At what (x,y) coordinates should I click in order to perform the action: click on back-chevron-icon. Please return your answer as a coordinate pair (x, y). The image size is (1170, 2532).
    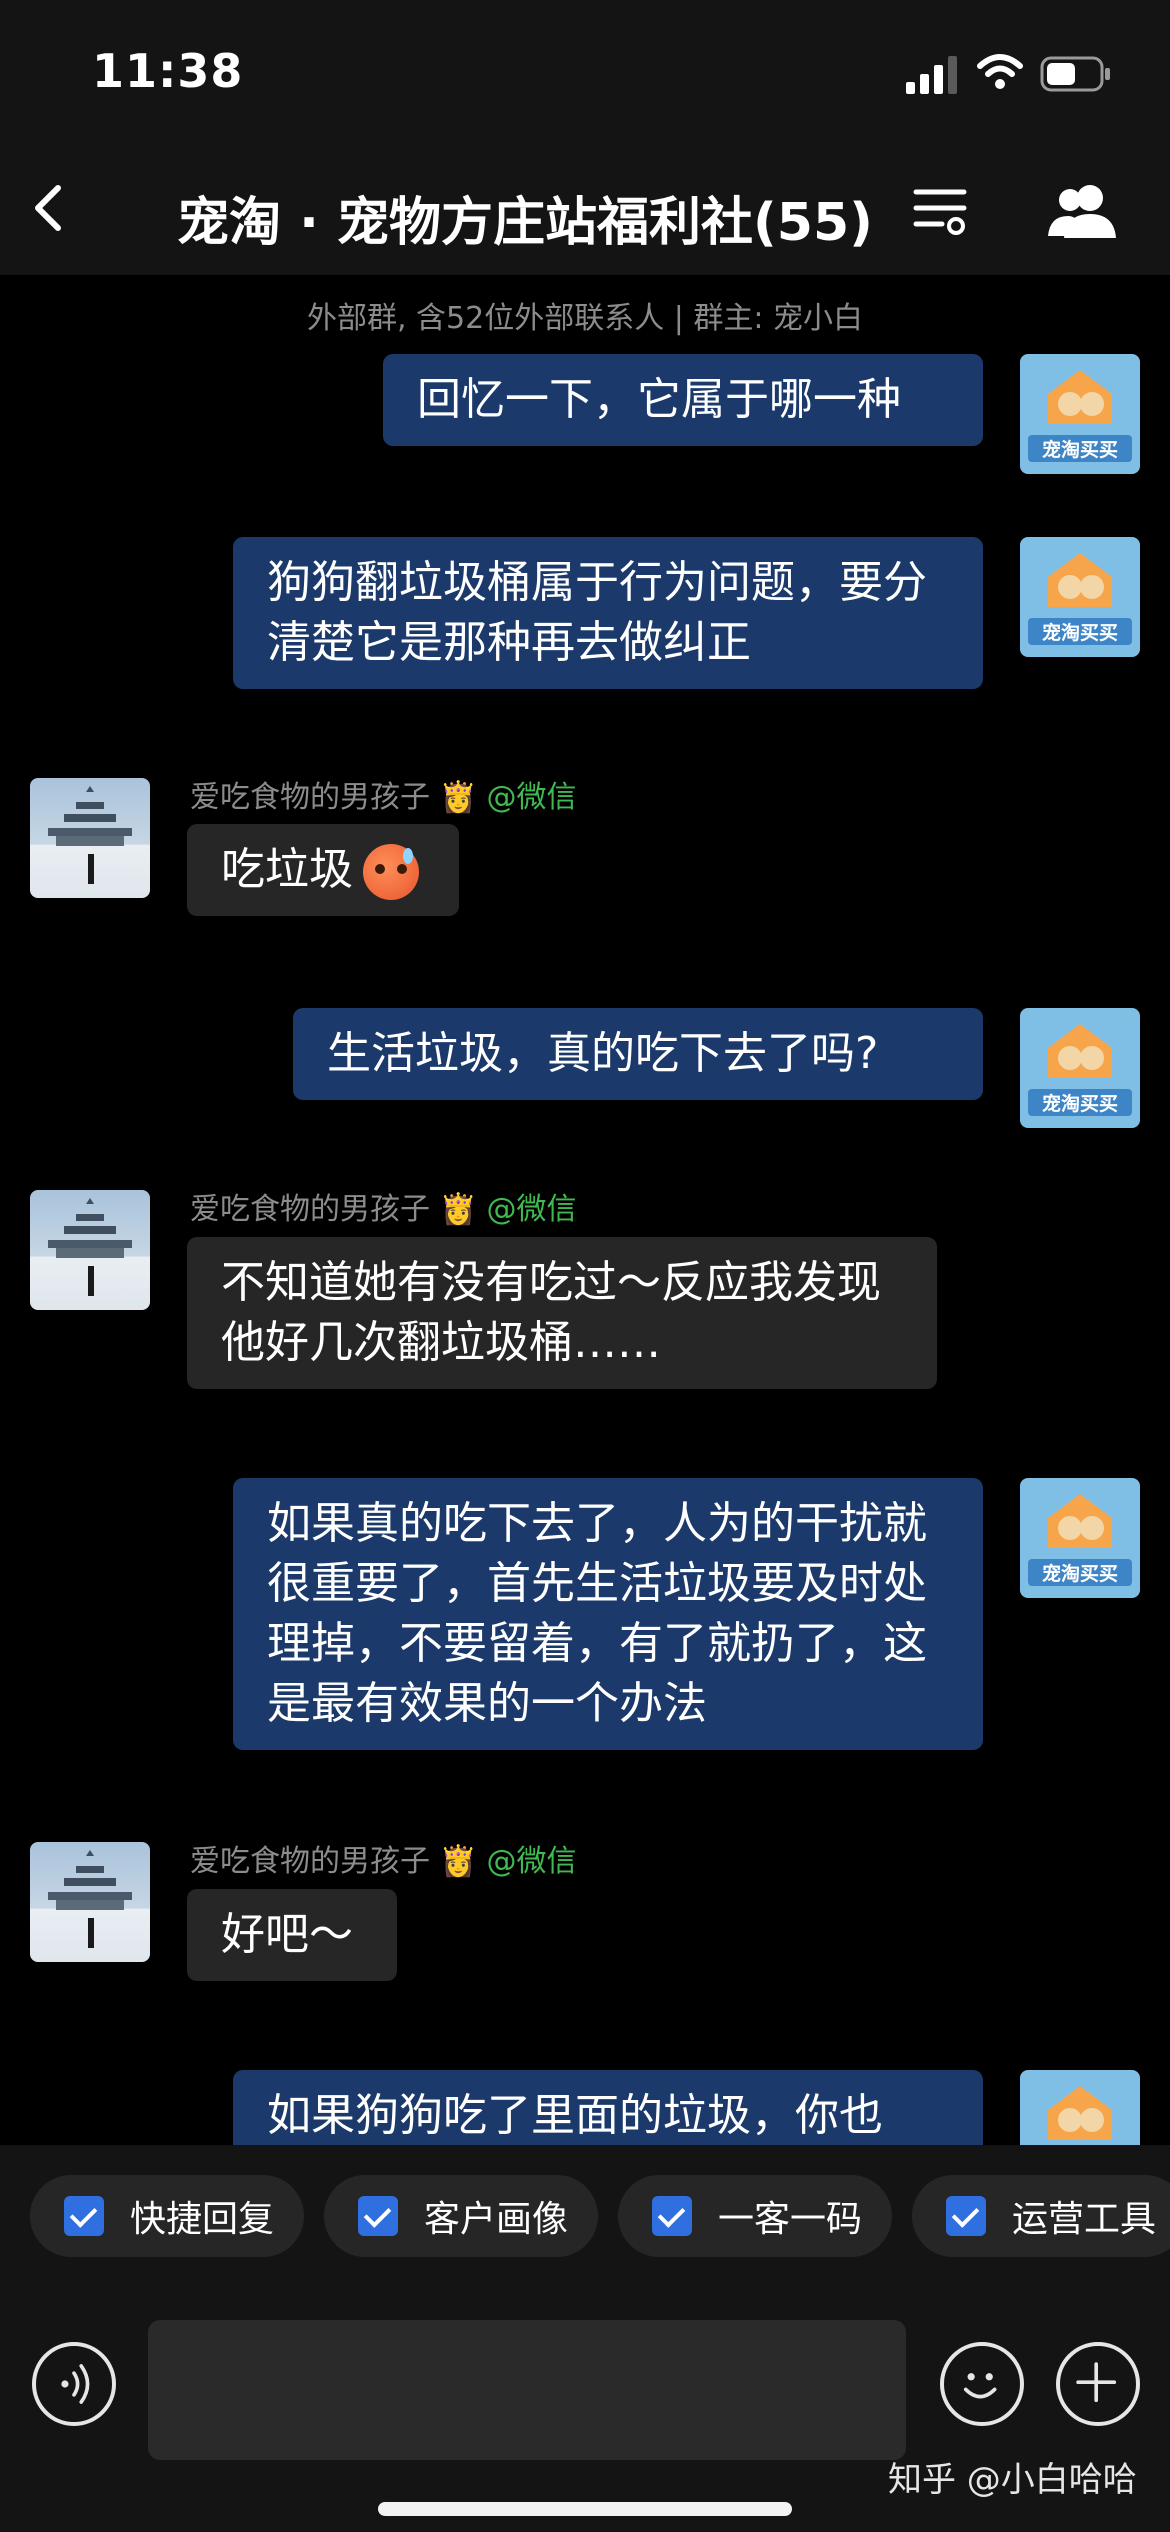
    Looking at the image, I should click on (50, 208).